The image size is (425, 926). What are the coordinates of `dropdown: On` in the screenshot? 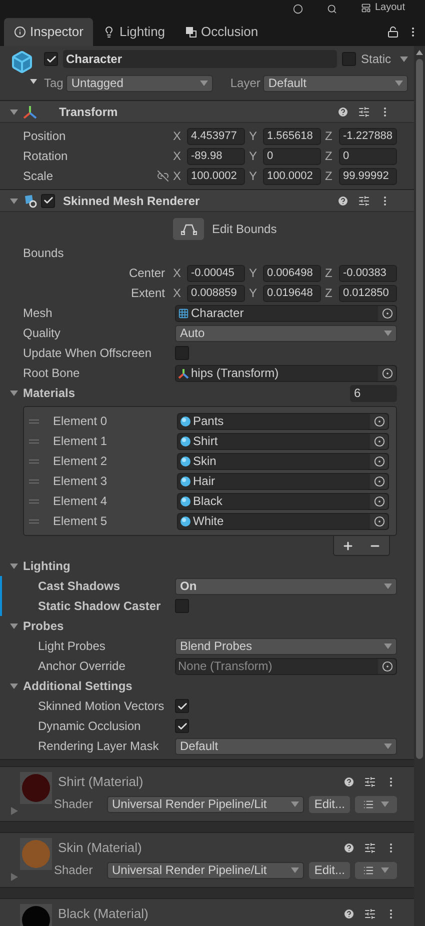 It's located at (286, 586).